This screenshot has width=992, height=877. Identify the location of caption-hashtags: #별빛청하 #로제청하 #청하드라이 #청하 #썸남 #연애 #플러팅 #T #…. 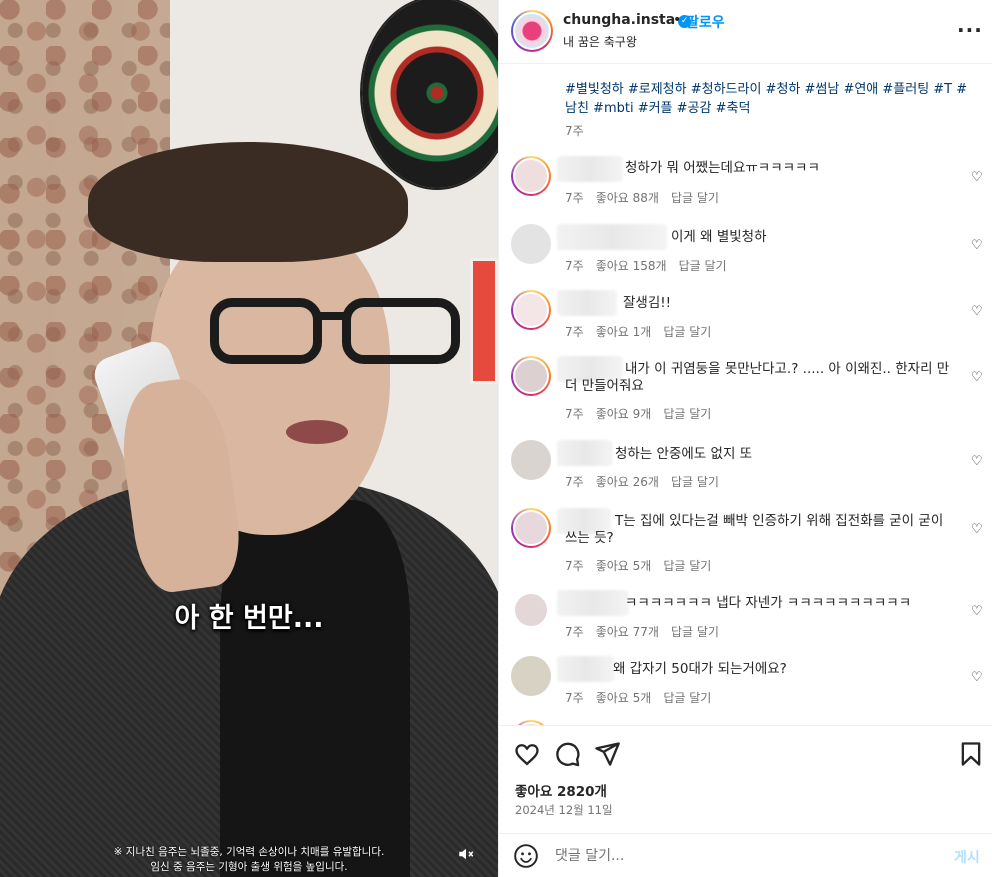
(770, 99).